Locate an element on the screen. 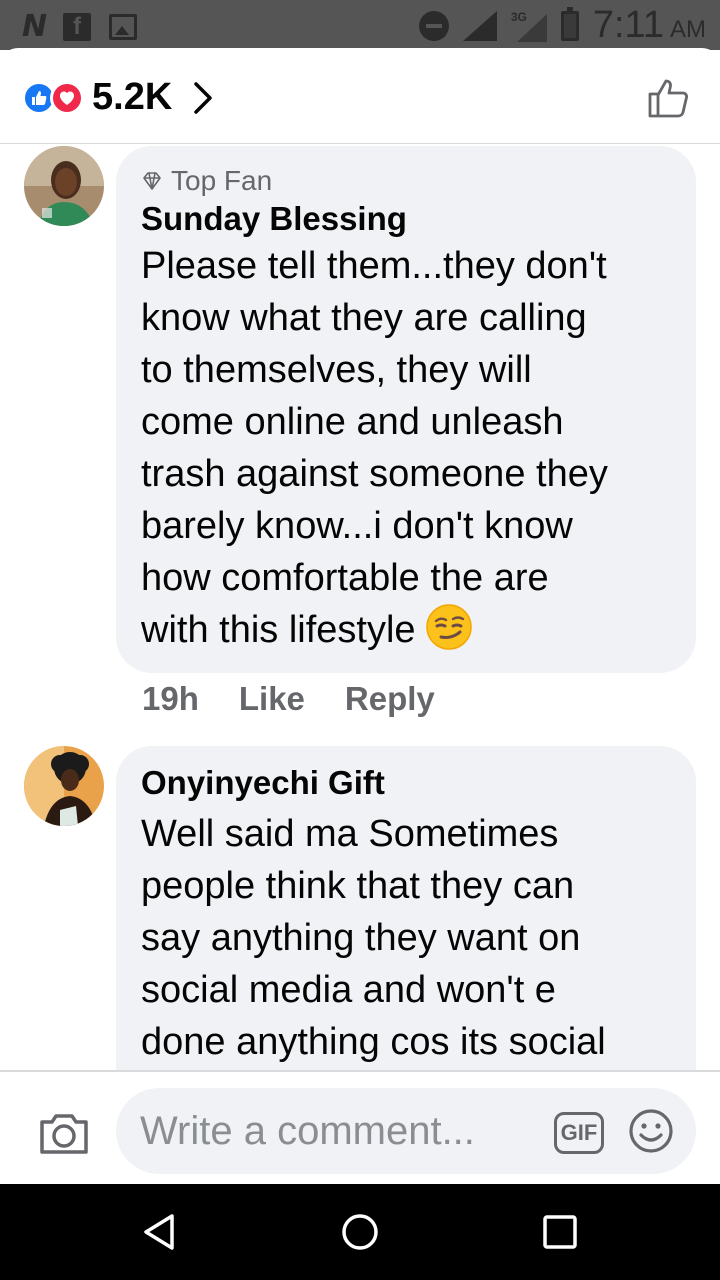 This screenshot has width=720, height=1280. comment-line-text: with this lifestyle is located at coordinates (278, 630).